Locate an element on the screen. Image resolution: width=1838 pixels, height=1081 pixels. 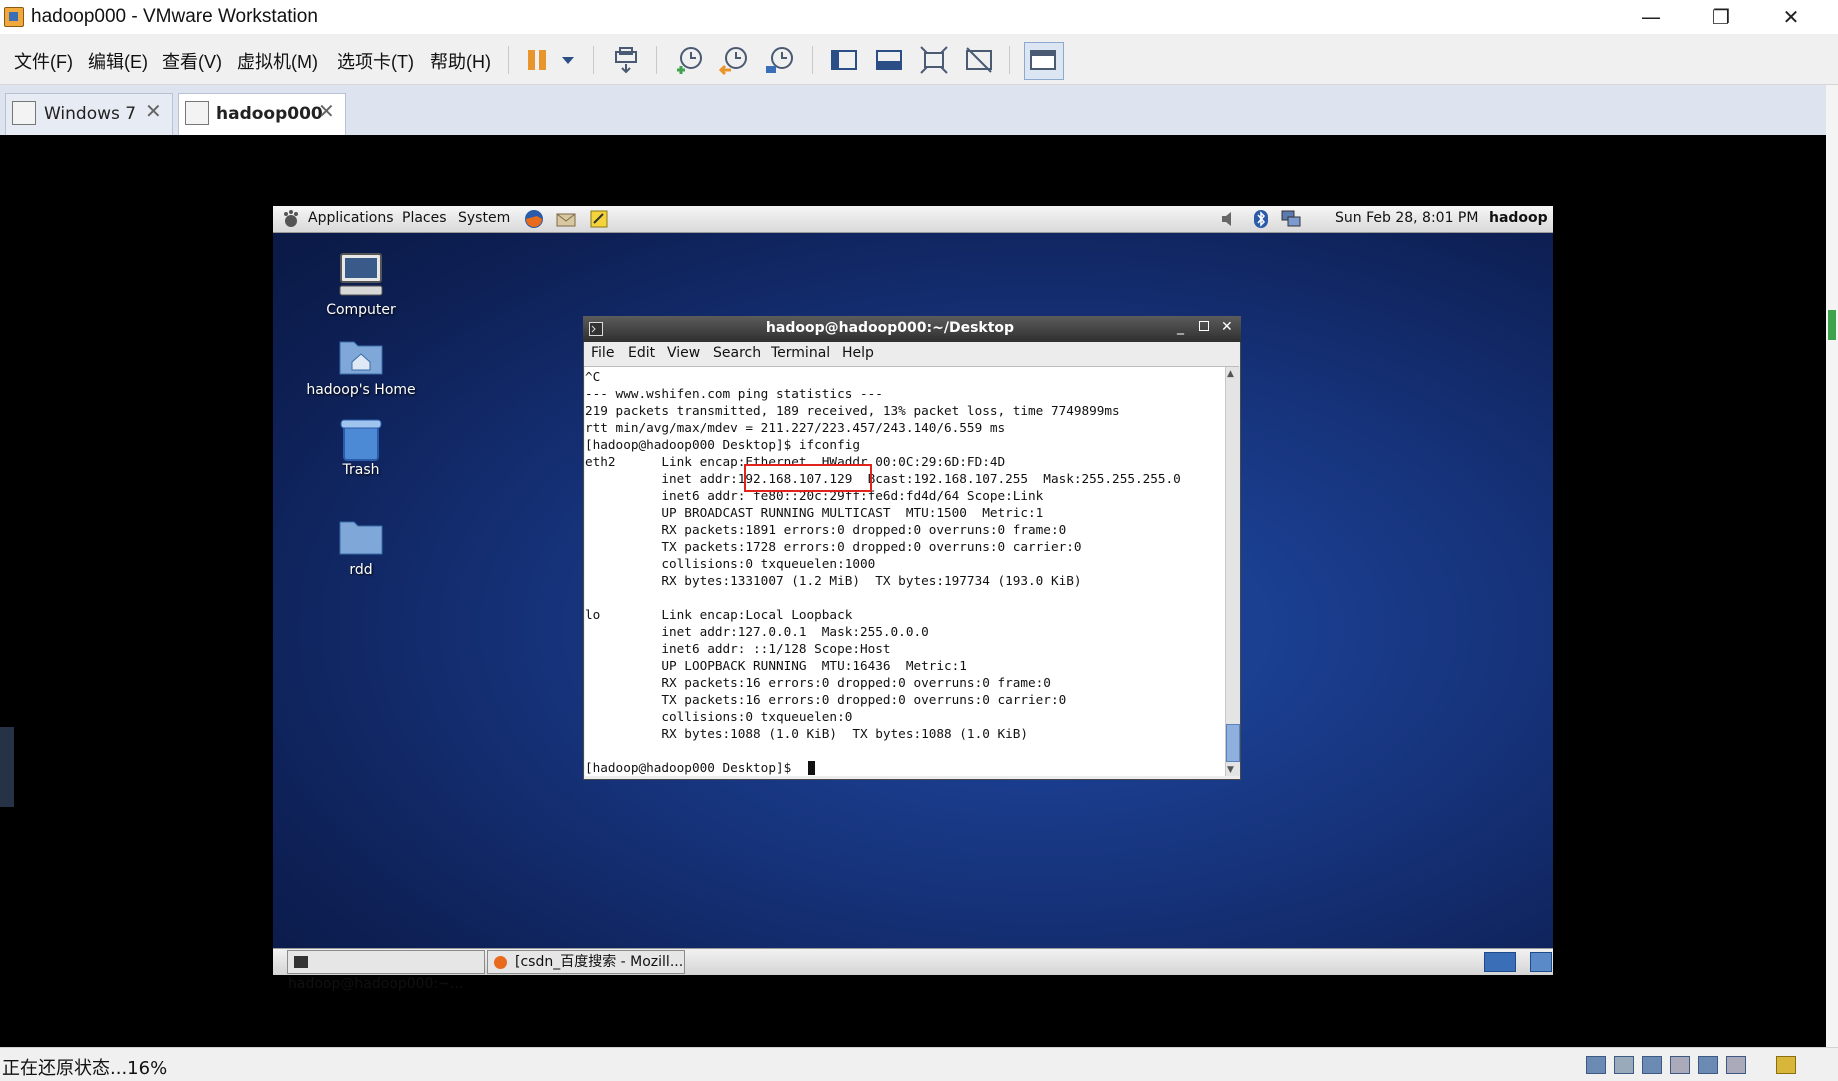
sound-icon is located at coordinates (1708, 1065).